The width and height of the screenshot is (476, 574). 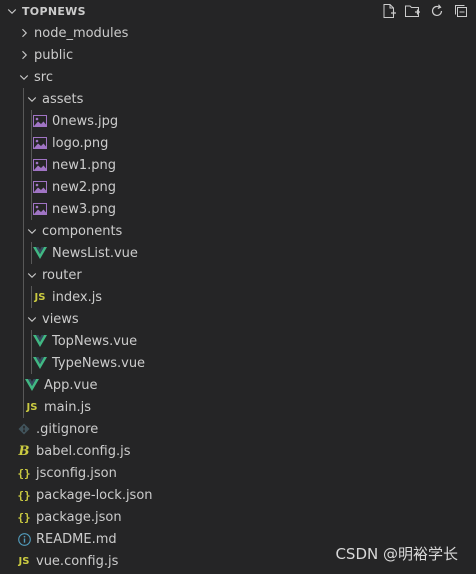 What do you see at coordinates (84, 209) in the screenshot?
I see `tree-item-label: new3.png` at bounding box center [84, 209].